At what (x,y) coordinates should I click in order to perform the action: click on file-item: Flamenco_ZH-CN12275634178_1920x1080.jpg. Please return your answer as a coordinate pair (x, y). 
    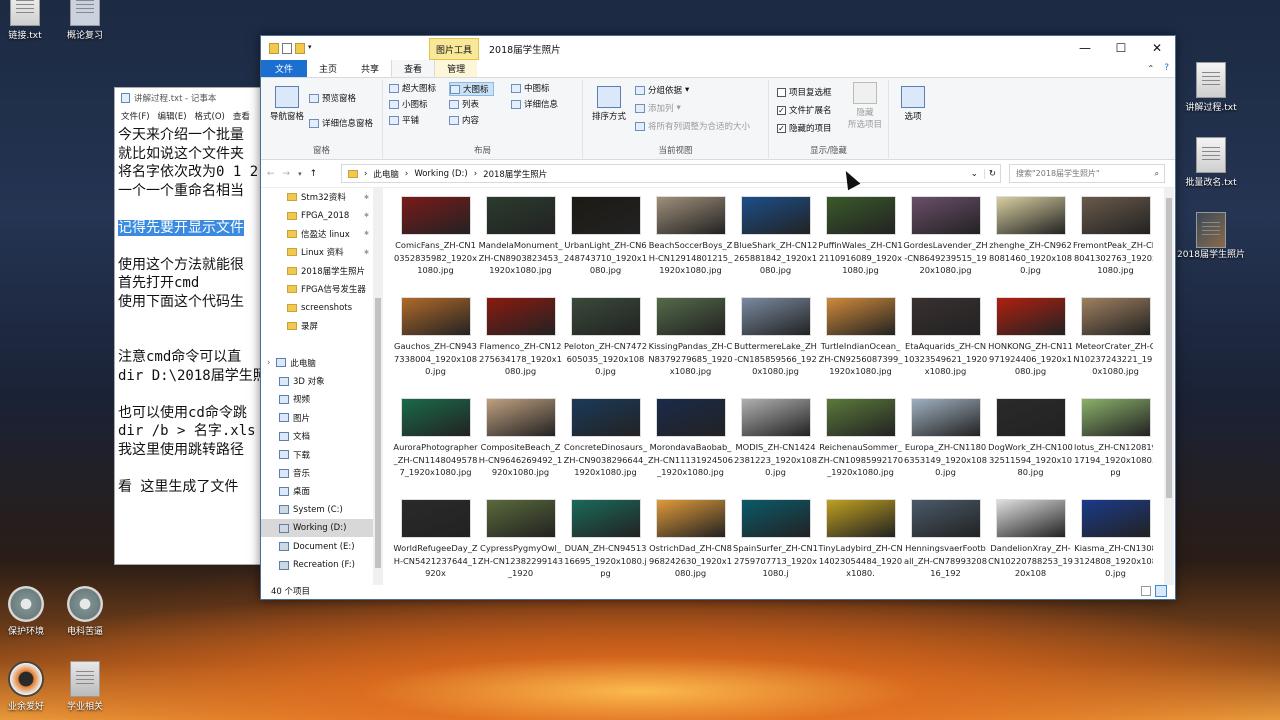
    Looking at the image, I should click on (520, 336).